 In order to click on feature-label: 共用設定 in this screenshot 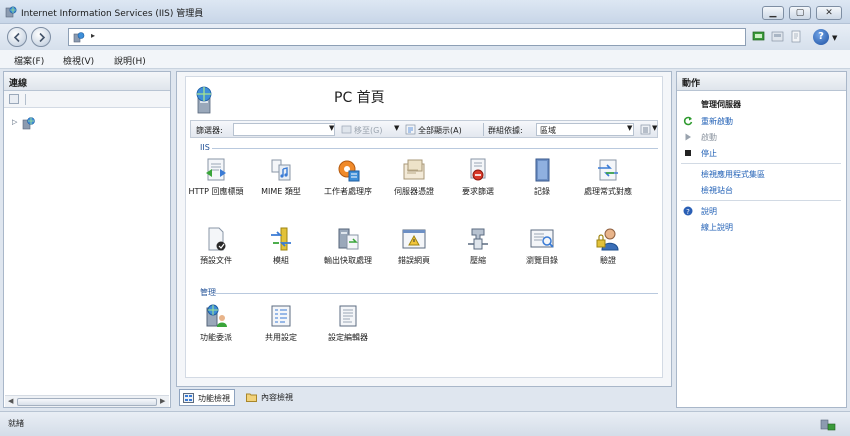, I will do `click(281, 337)`.